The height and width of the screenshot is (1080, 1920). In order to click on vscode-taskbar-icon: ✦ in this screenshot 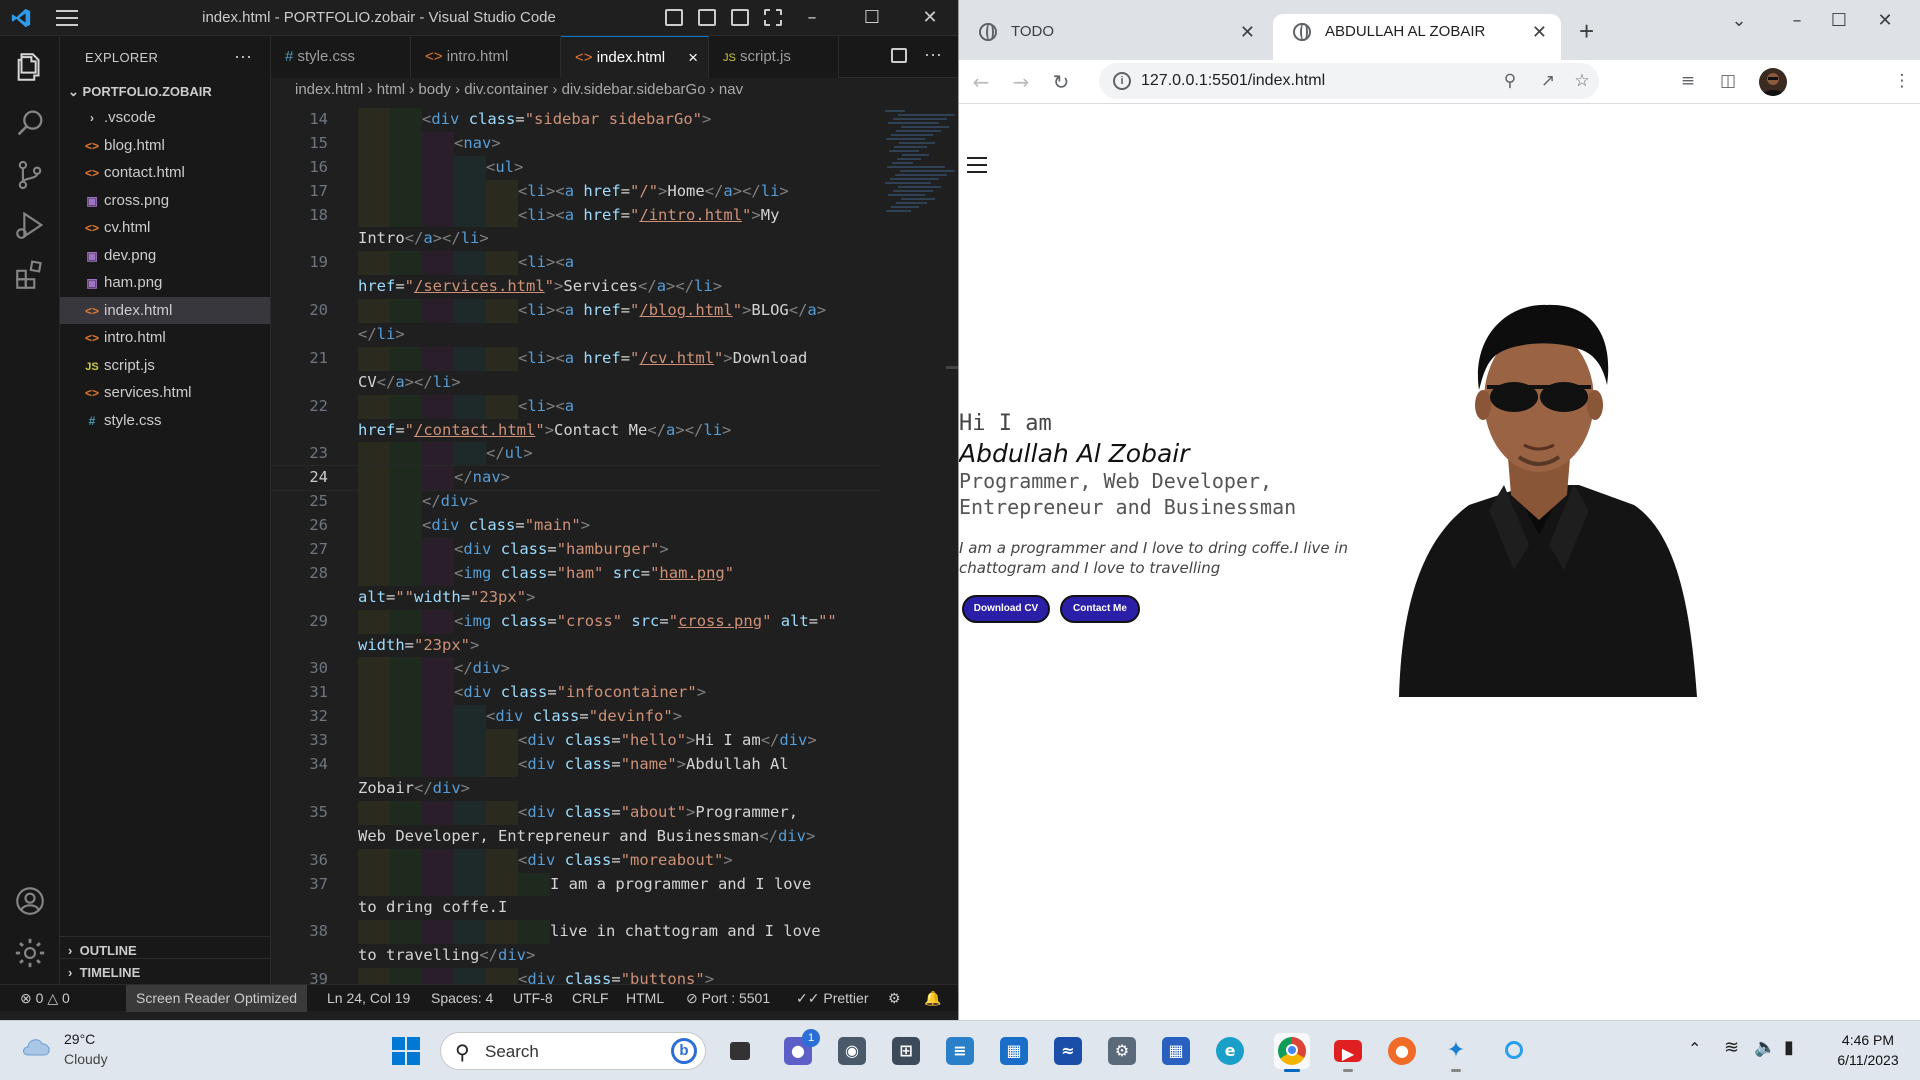, I will do `click(1456, 1052)`.